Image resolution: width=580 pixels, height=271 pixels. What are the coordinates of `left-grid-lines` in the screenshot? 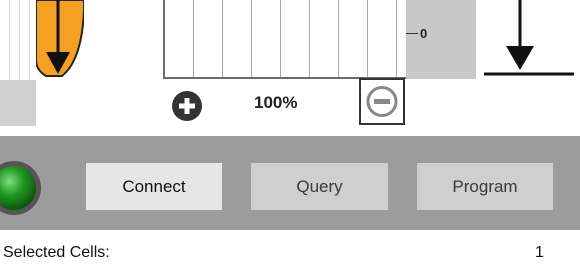 It's located at (18, 40).